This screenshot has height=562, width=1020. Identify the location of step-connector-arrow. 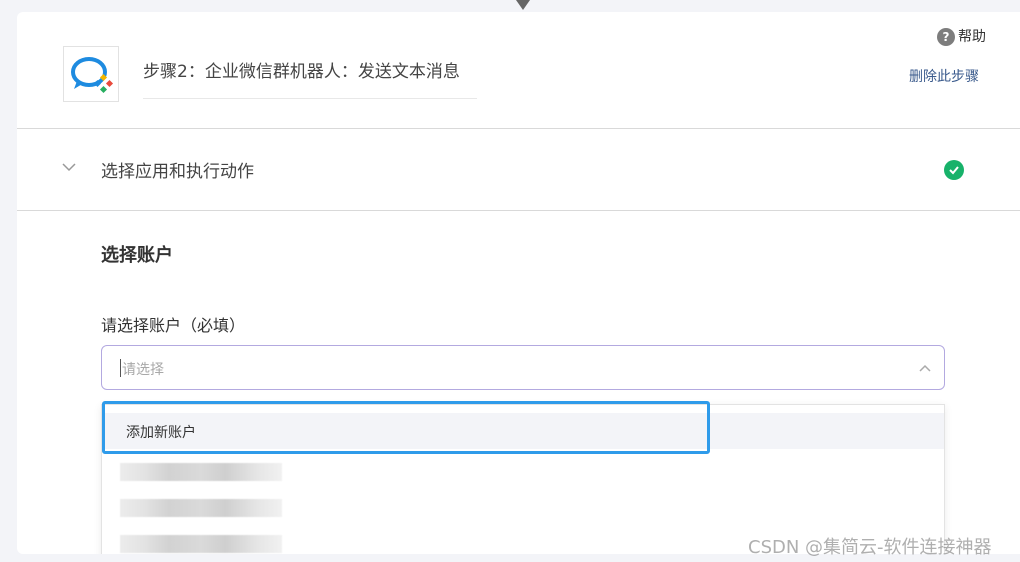
(523, 5).